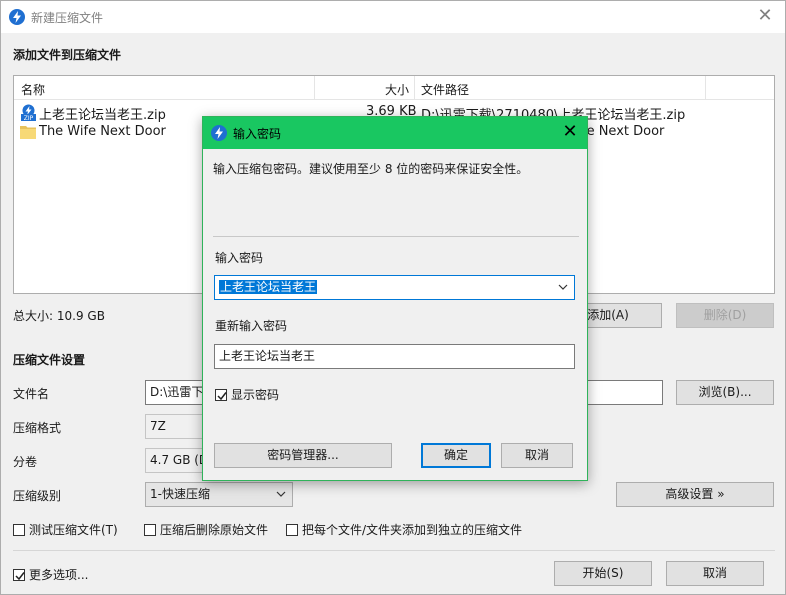  Describe the element at coordinates (537, 455) in the screenshot. I see `dialog-cancel-button: 取消` at that location.